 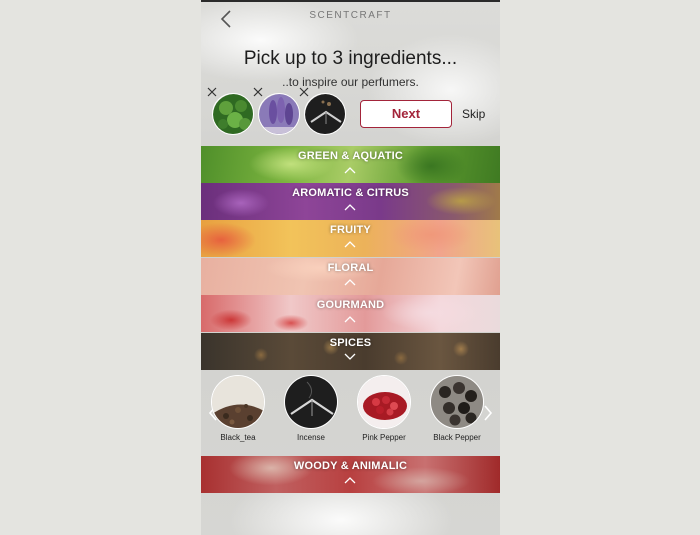 I want to click on category-label: WOODY & ANIMALIC, so click(x=350, y=466).